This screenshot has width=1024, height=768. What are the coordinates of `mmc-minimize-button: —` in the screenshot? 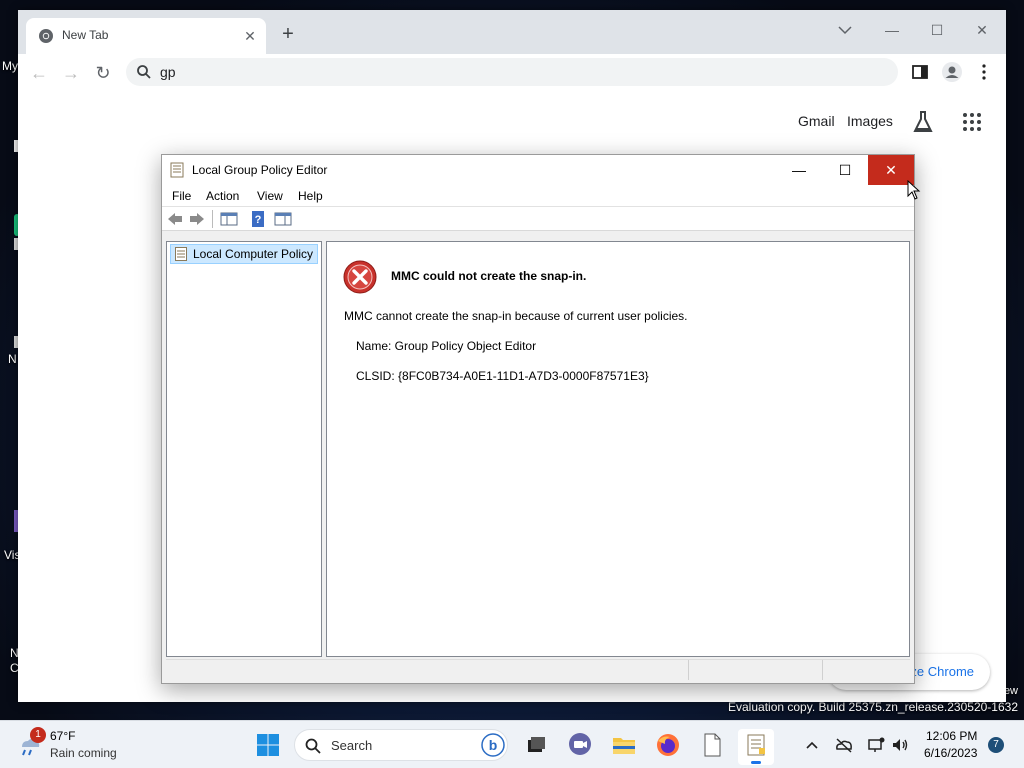 It's located at (799, 170).